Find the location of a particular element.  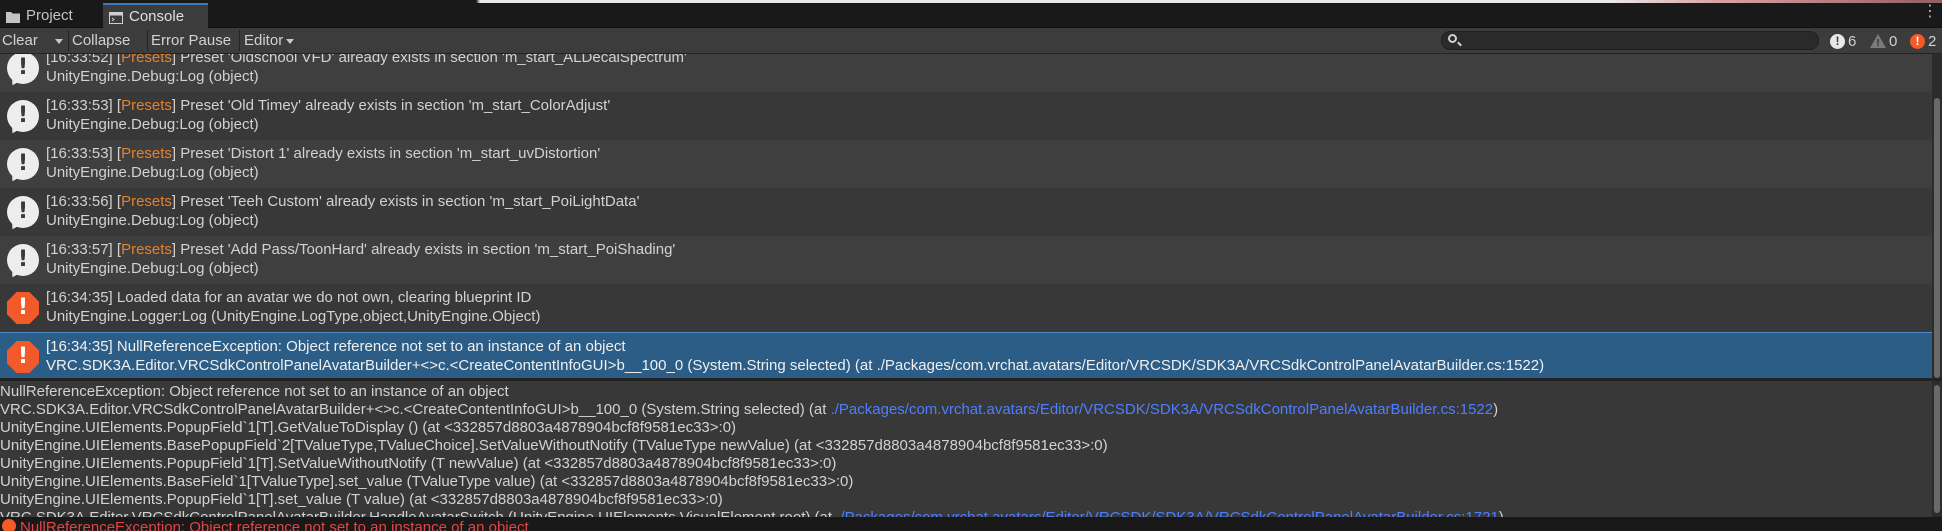

warning-count: 0 is located at coordinates (1893, 41).